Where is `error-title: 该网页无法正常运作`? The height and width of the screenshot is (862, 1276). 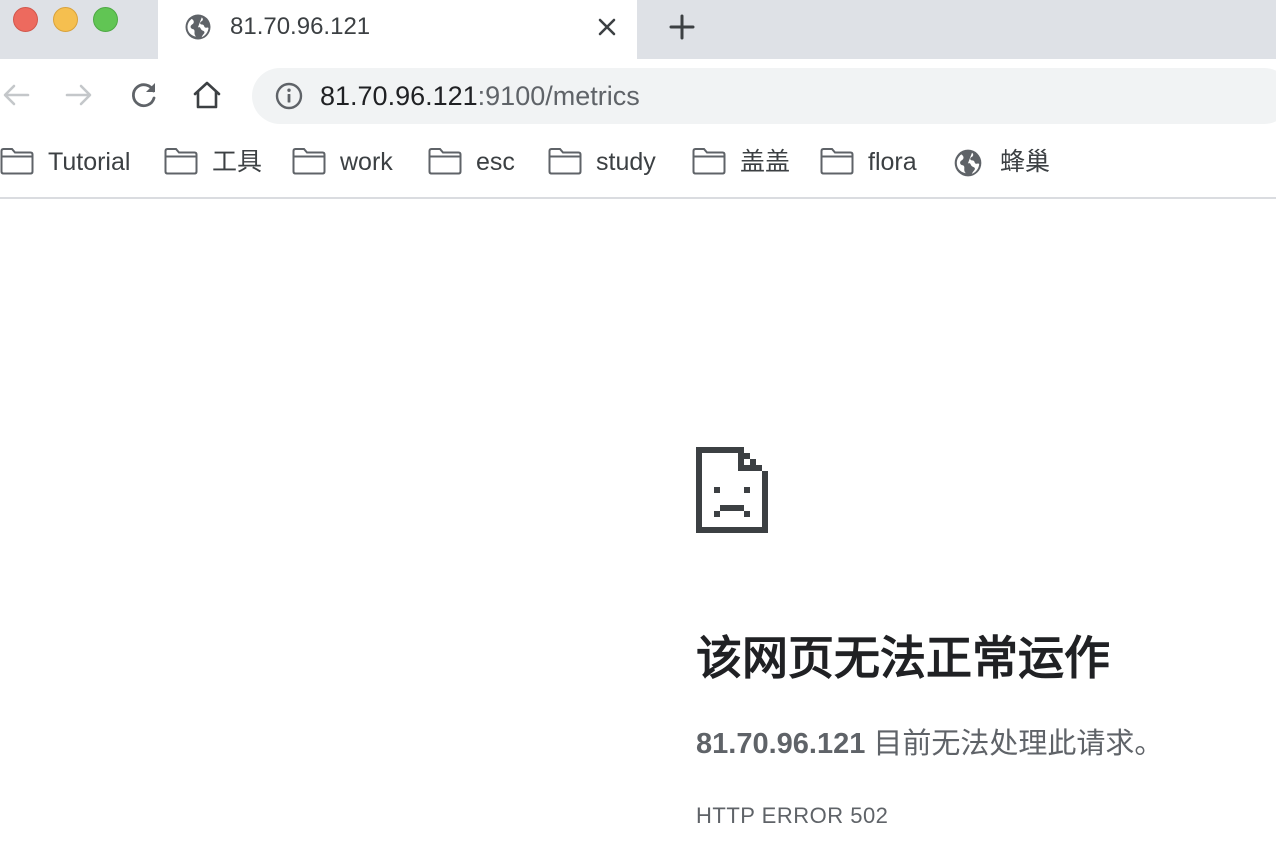
error-title: 该网页无法正常运作 is located at coordinates (903, 658).